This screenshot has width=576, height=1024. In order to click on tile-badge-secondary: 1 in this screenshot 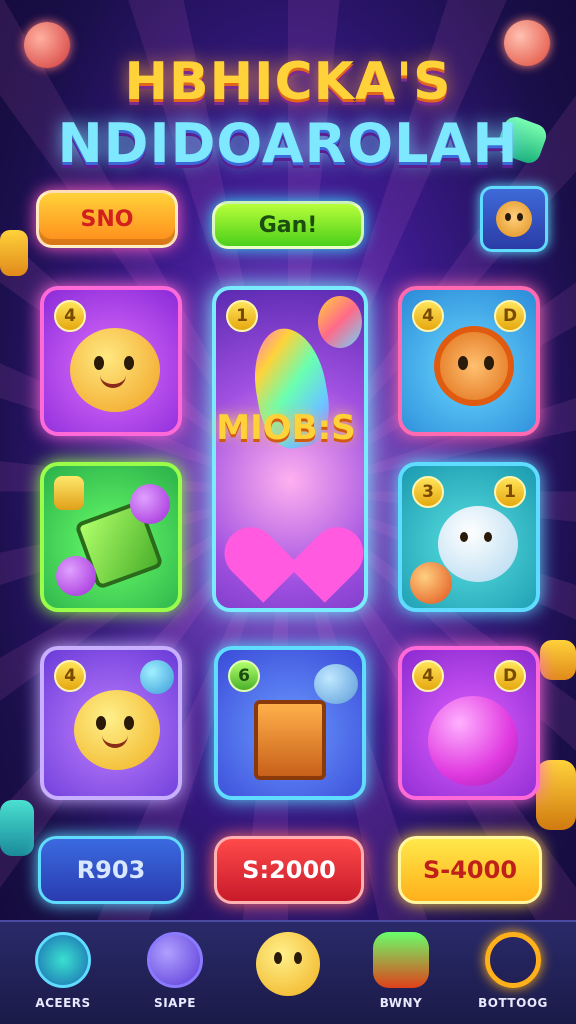, I will do `click(510, 492)`.